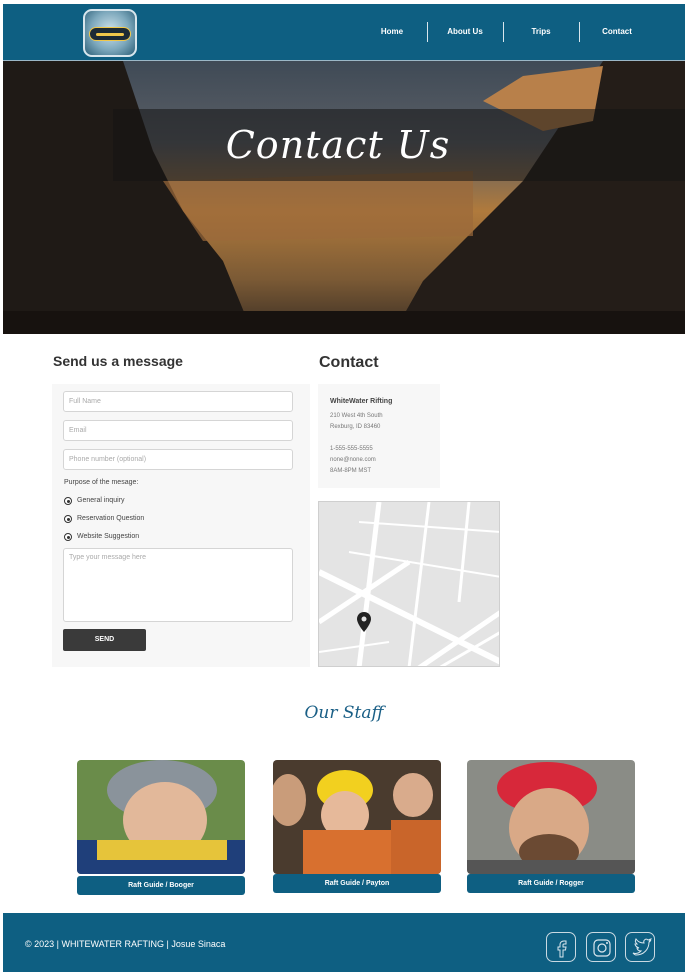 This screenshot has width=688, height=974. Describe the element at coordinates (361, 401) in the screenshot. I see `company-name: WhiteWater Rifting` at that location.